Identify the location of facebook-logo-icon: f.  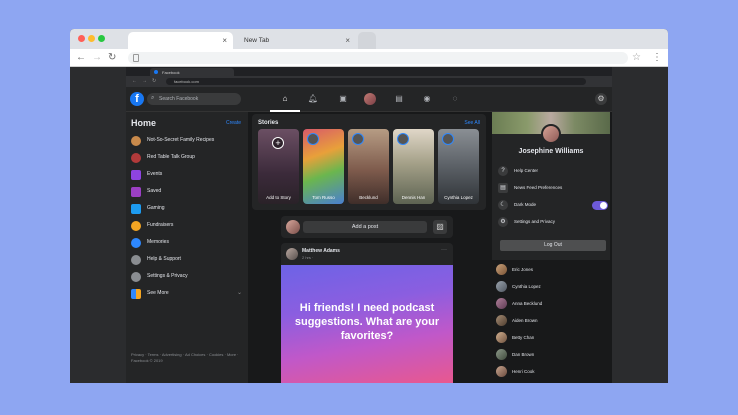
(137, 99).